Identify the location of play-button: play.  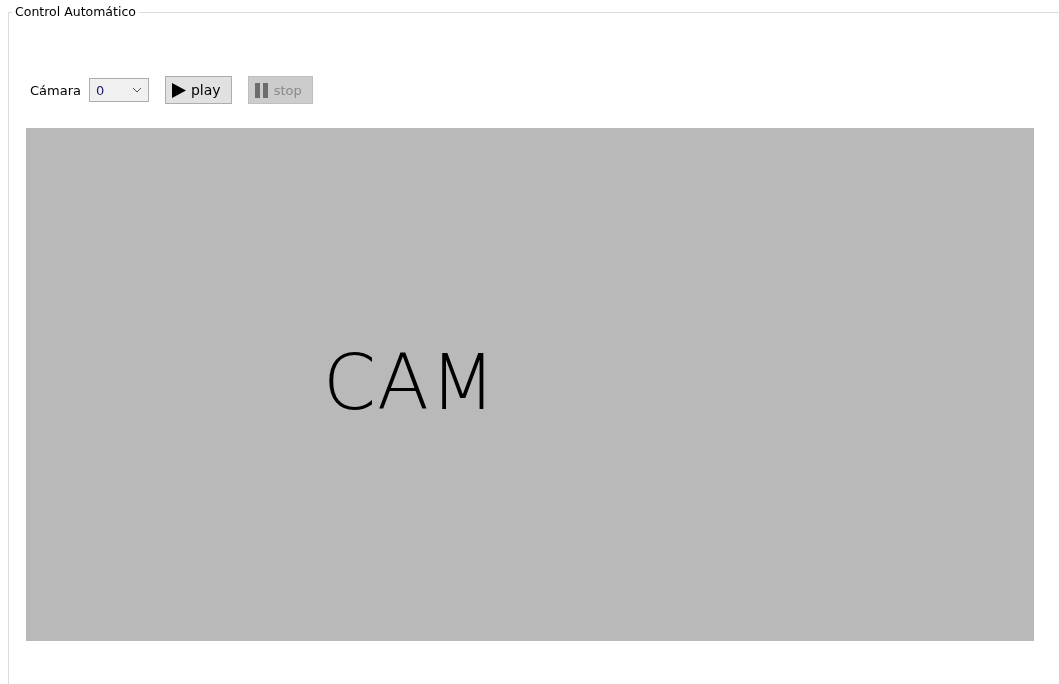
(198, 90).